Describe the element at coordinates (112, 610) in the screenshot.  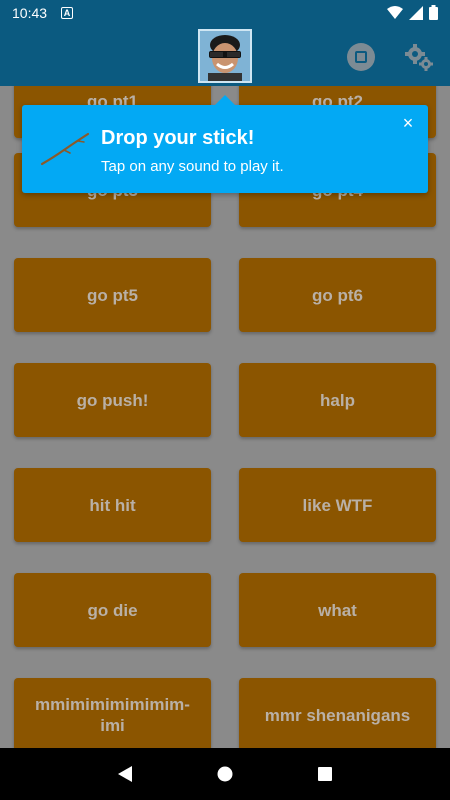
I see `sound-button: go die` at that location.